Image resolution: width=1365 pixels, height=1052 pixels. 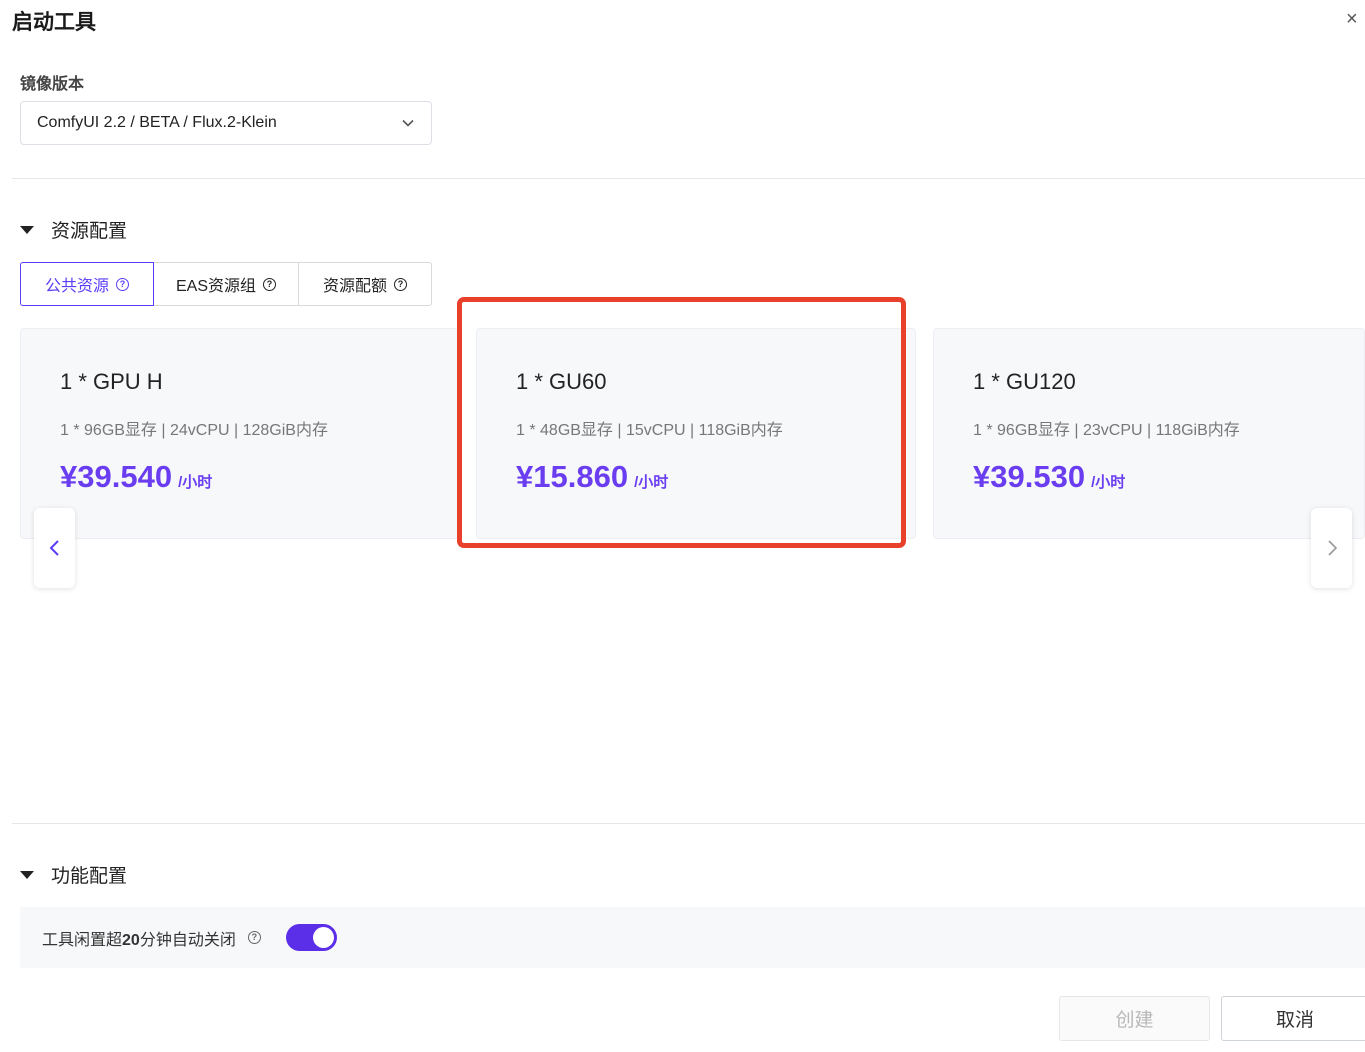 What do you see at coordinates (323, 937) in the screenshot?
I see `switch-knob` at bounding box center [323, 937].